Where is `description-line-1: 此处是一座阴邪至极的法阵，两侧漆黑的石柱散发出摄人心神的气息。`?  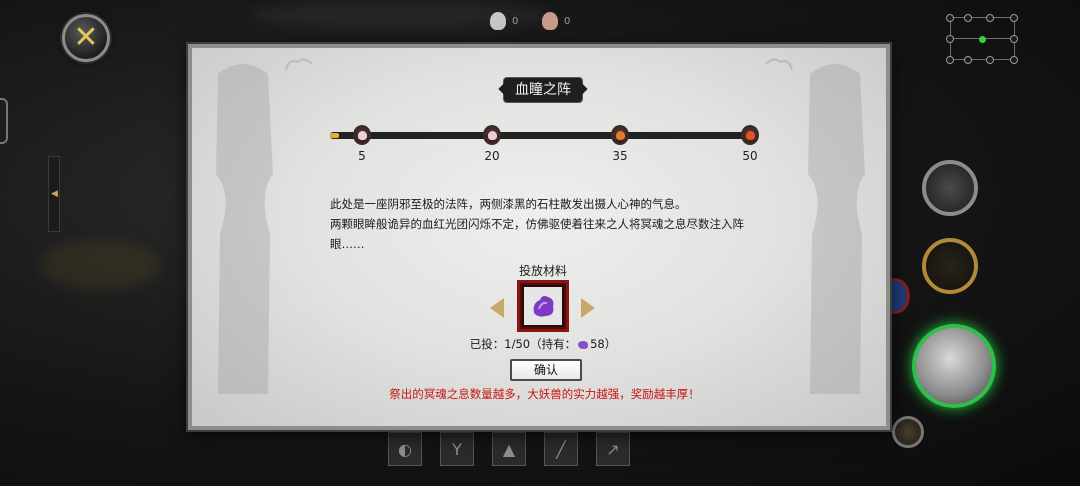 description-line-1: 此处是一座阴邪至极的法阵，两侧漆黑的石柱散发出摄人心神的气息。 is located at coordinates (508, 204).